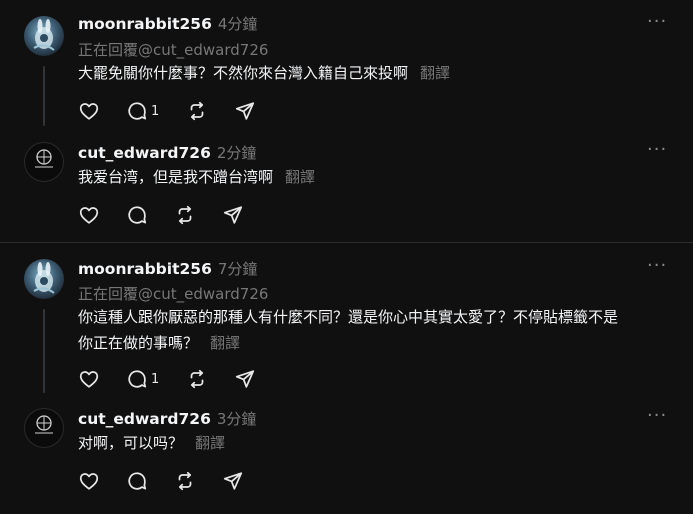 The width and height of the screenshot is (693, 514). Describe the element at coordinates (176, 177) in the screenshot. I see `post-text-line-1: 我爱台湾，但是我不蹭台湾啊` at that location.